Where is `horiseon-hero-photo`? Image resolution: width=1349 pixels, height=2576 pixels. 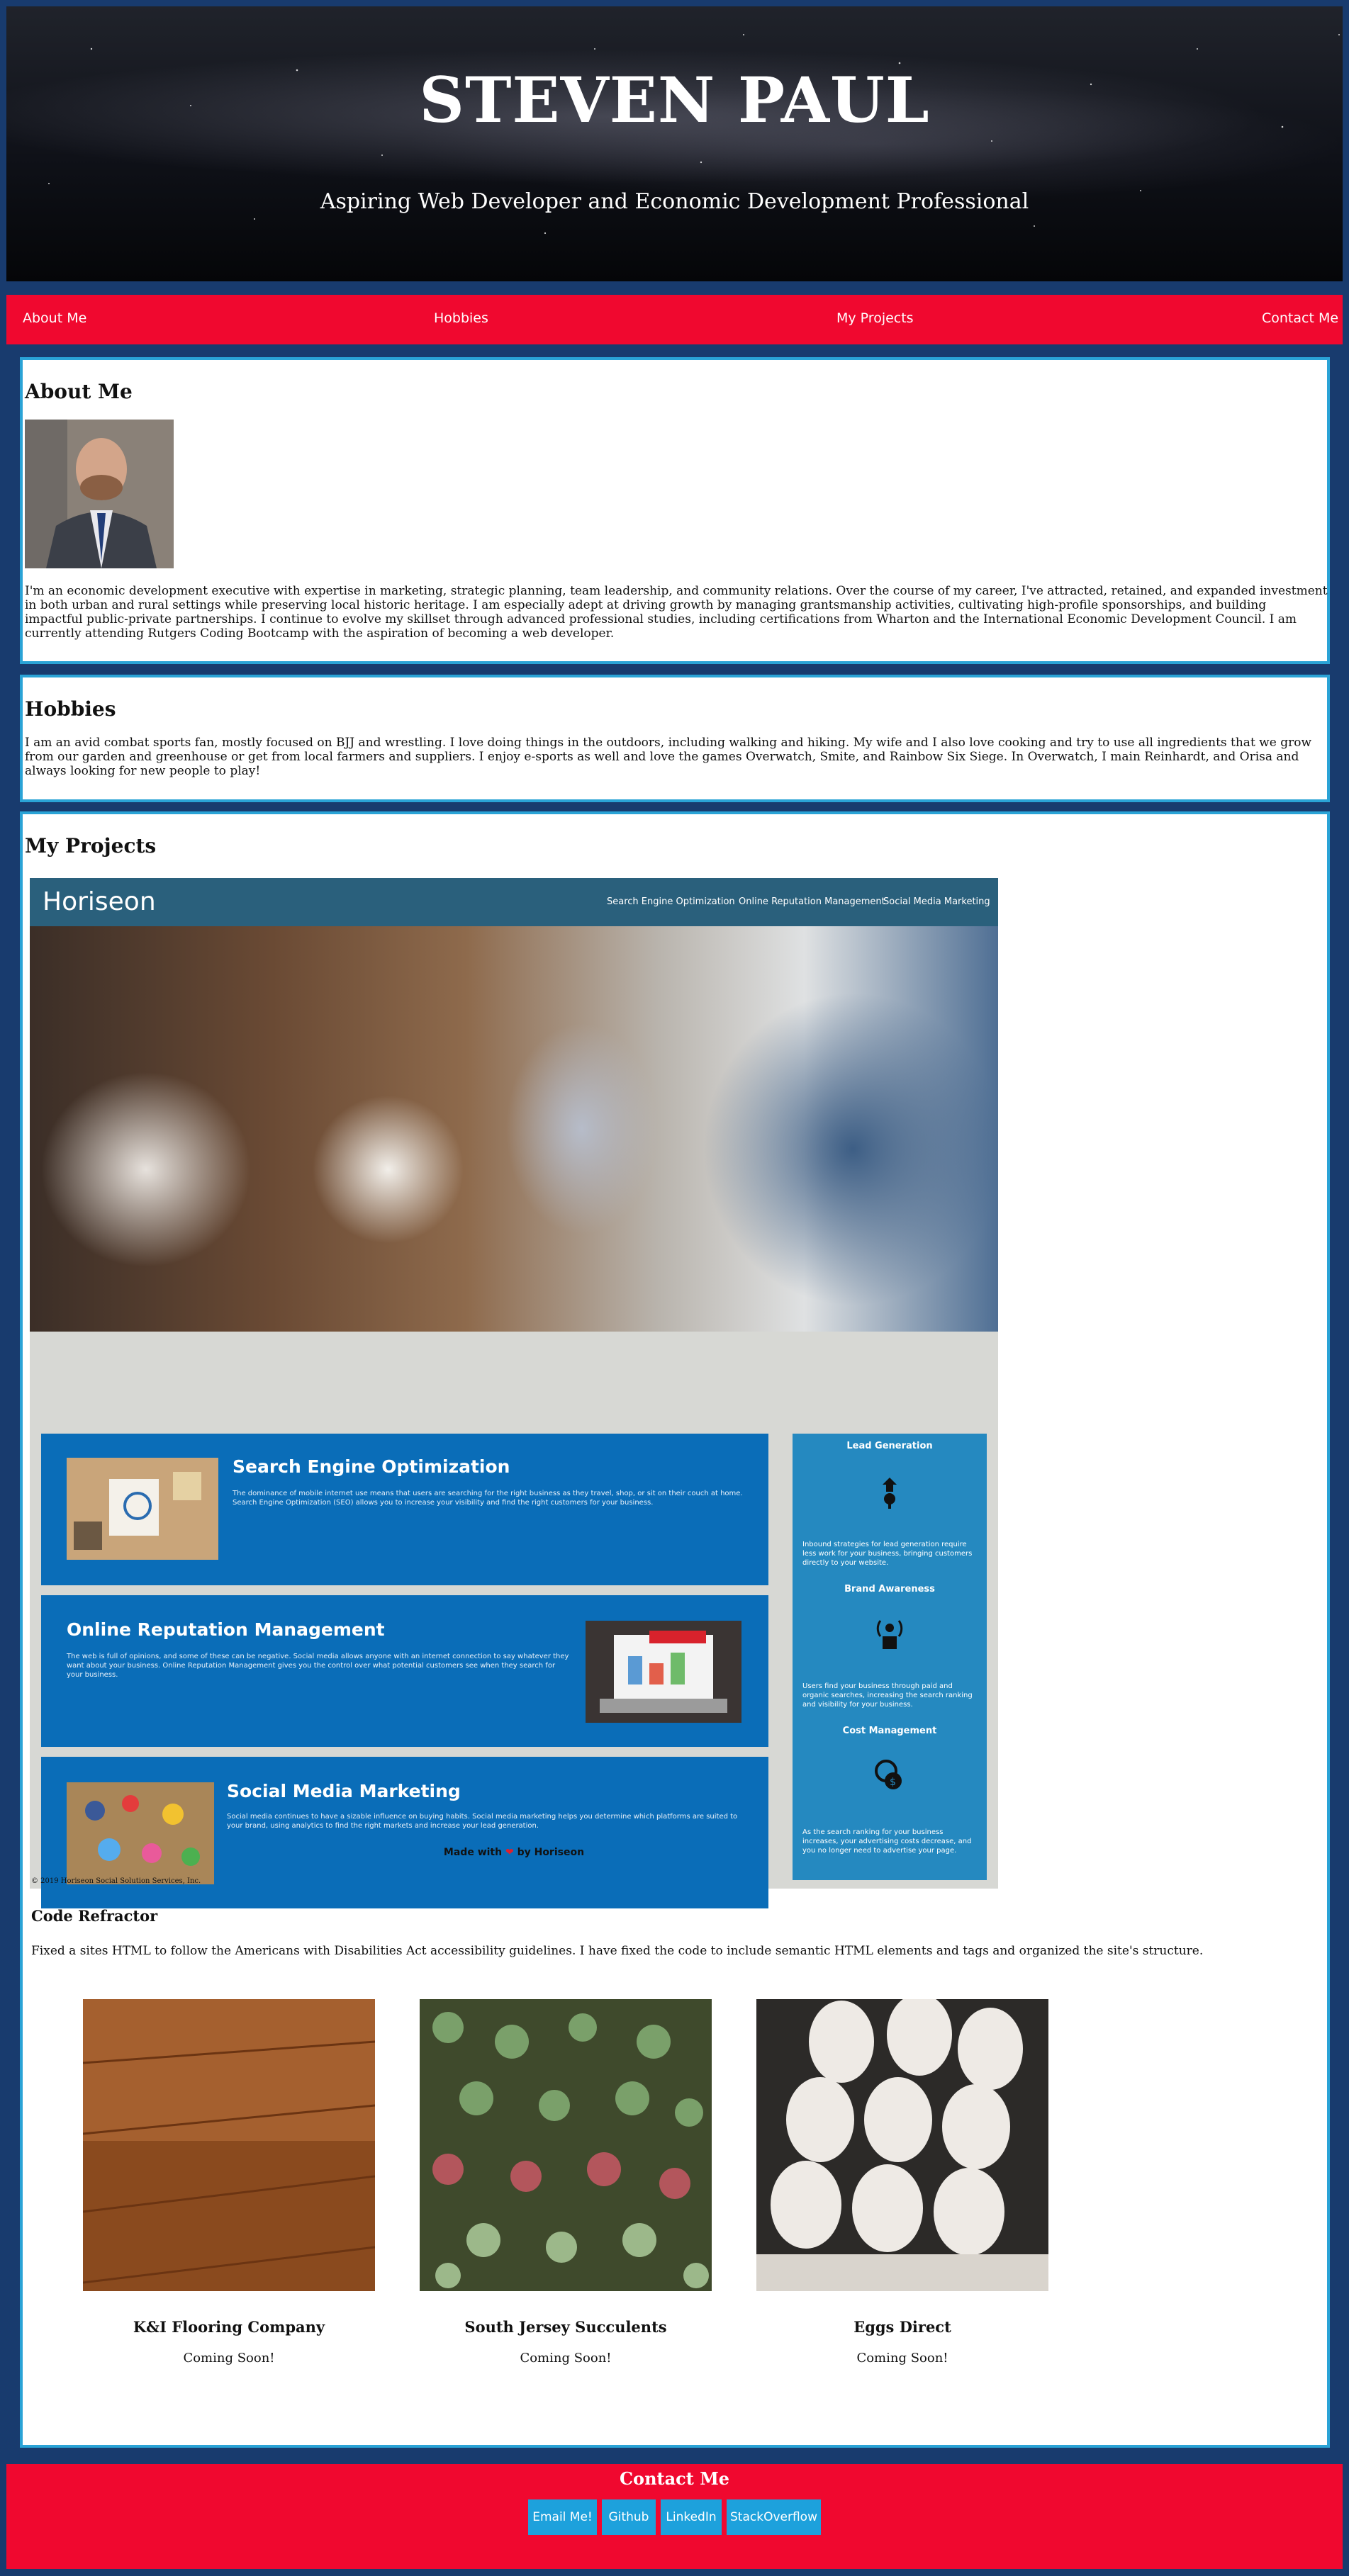 horiseon-hero-photo is located at coordinates (514, 1129).